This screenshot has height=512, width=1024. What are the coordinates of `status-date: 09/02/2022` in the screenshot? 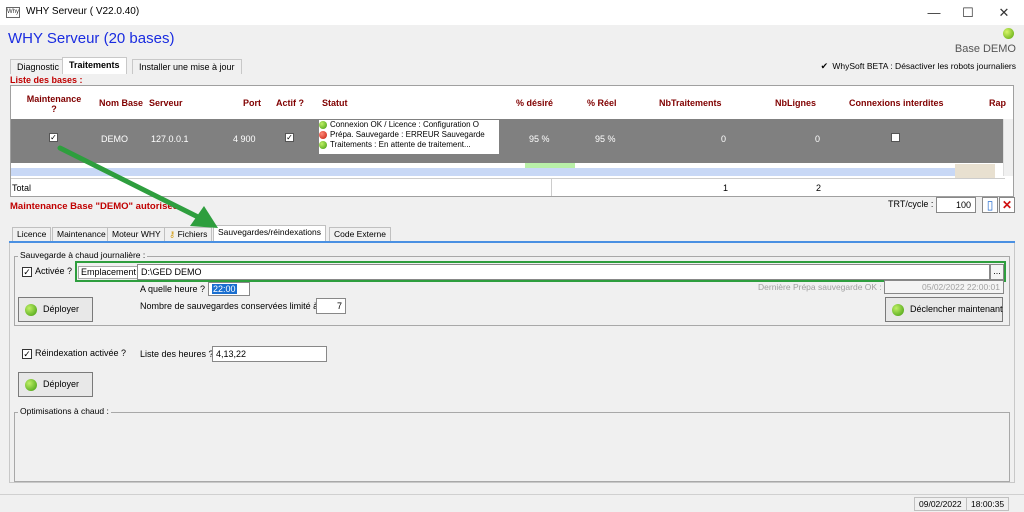 It's located at (940, 504).